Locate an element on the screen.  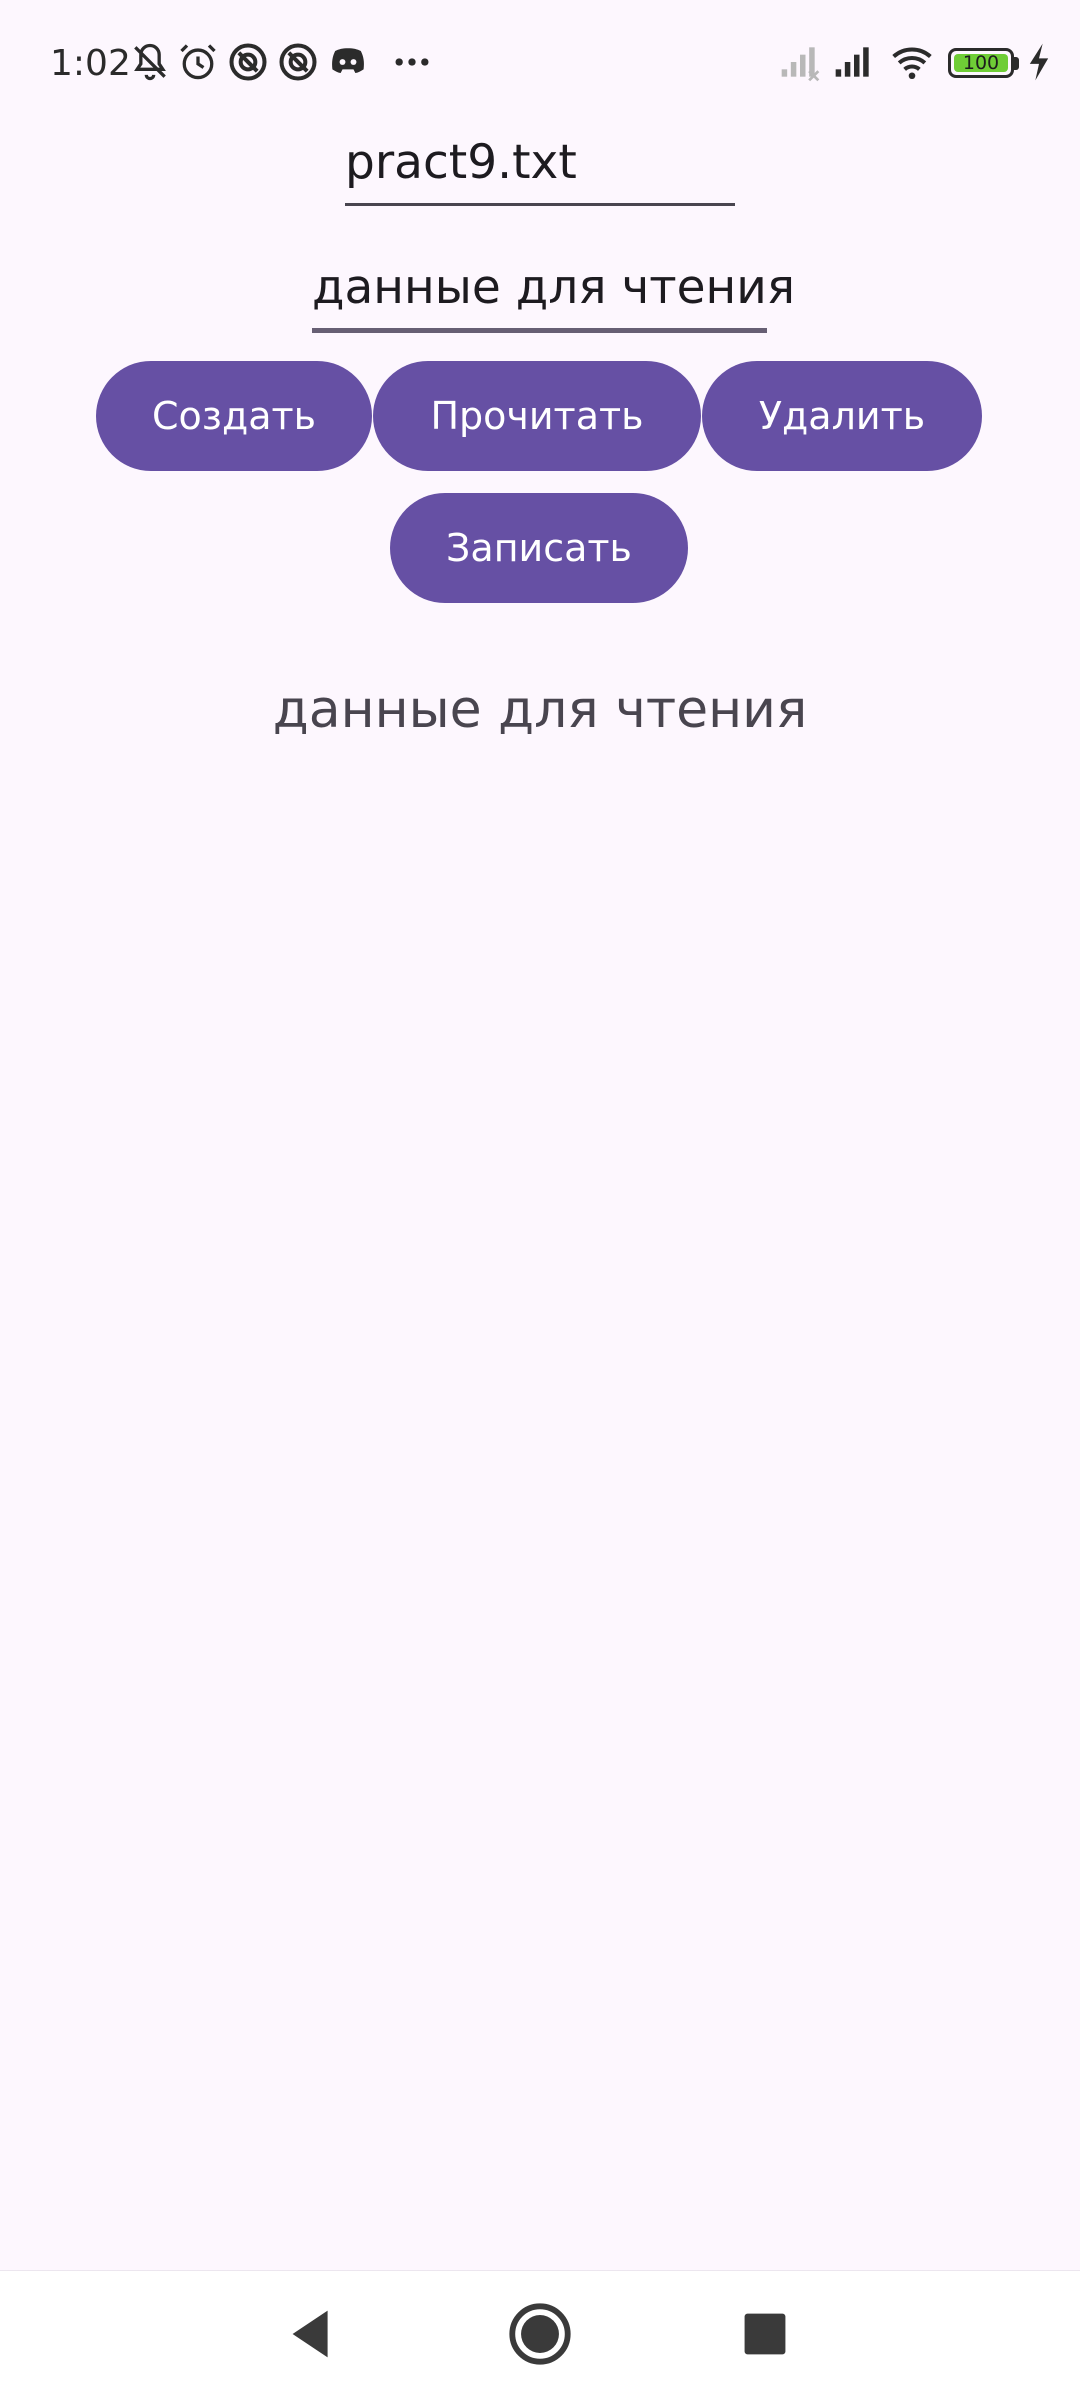
read-button: Прочитать is located at coordinates (537, 416).